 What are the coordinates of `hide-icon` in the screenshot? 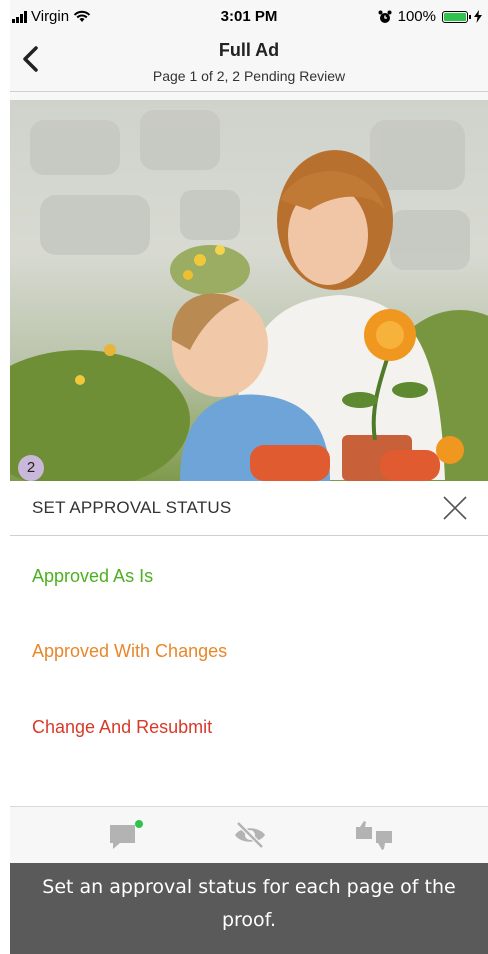 It's located at (250, 835).